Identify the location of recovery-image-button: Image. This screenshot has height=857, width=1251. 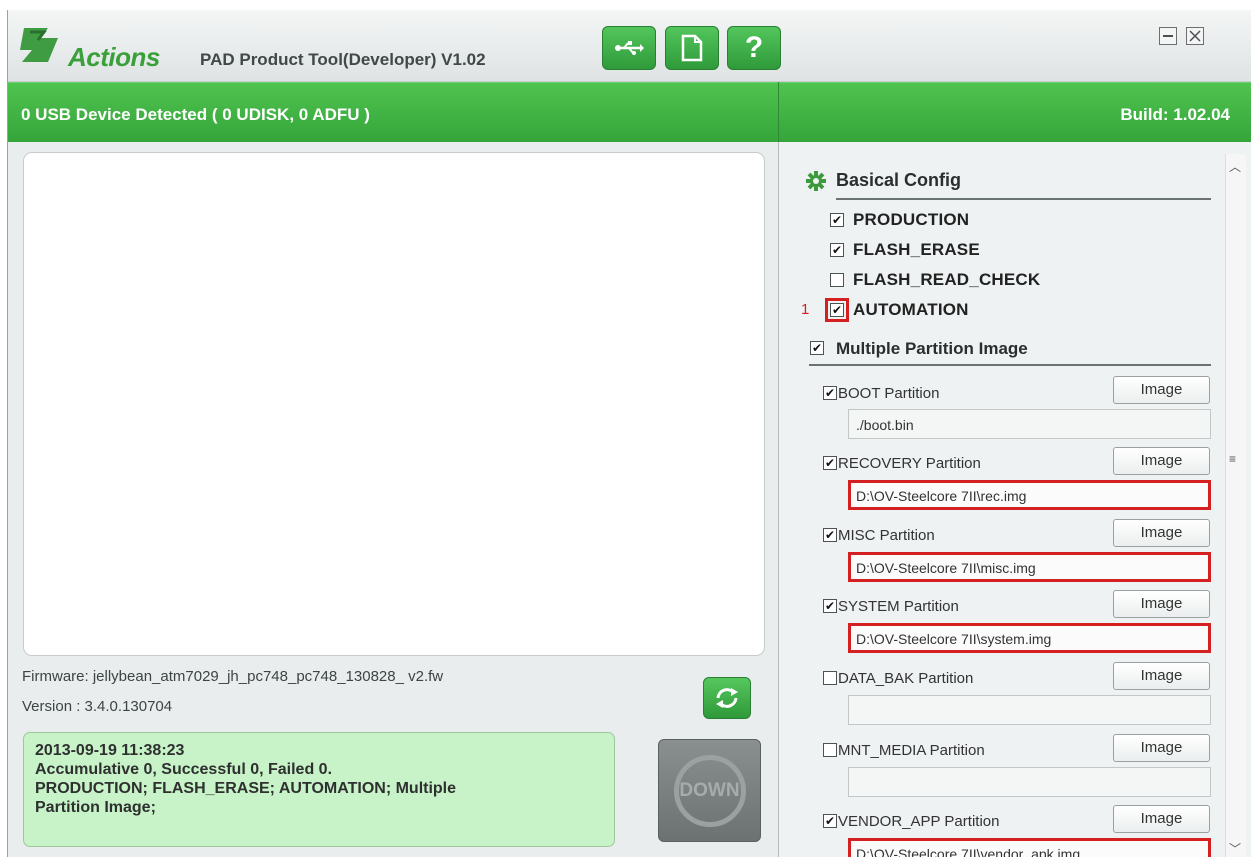
(1161, 461).